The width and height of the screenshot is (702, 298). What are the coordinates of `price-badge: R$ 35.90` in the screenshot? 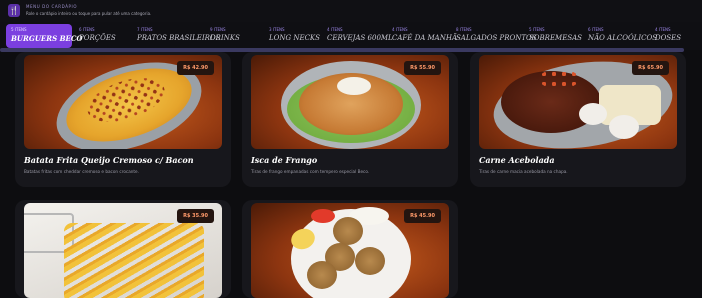 It's located at (195, 216).